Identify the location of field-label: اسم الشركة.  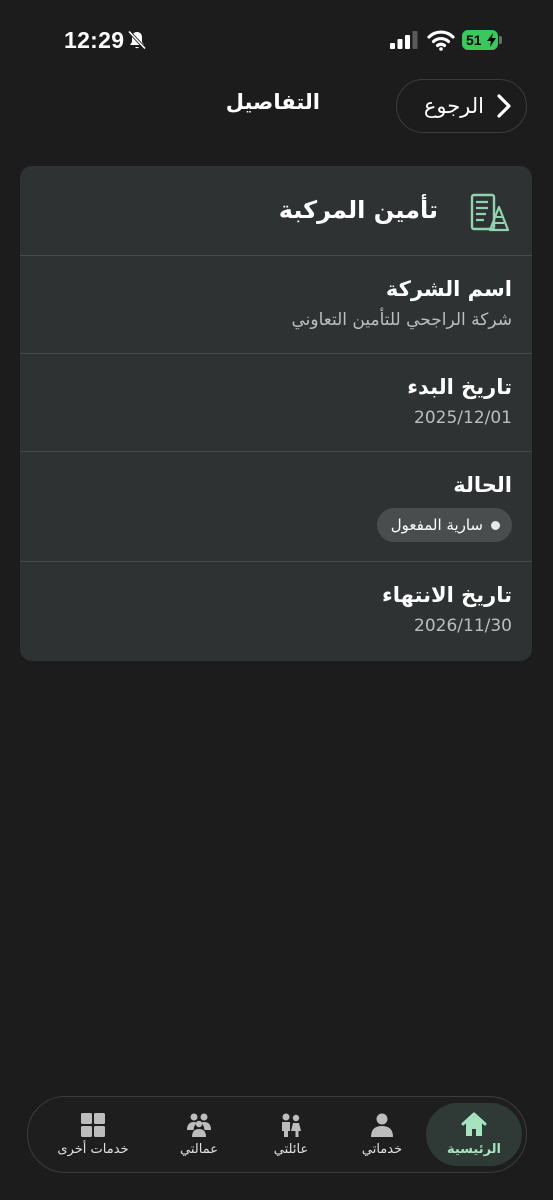
(448, 289).